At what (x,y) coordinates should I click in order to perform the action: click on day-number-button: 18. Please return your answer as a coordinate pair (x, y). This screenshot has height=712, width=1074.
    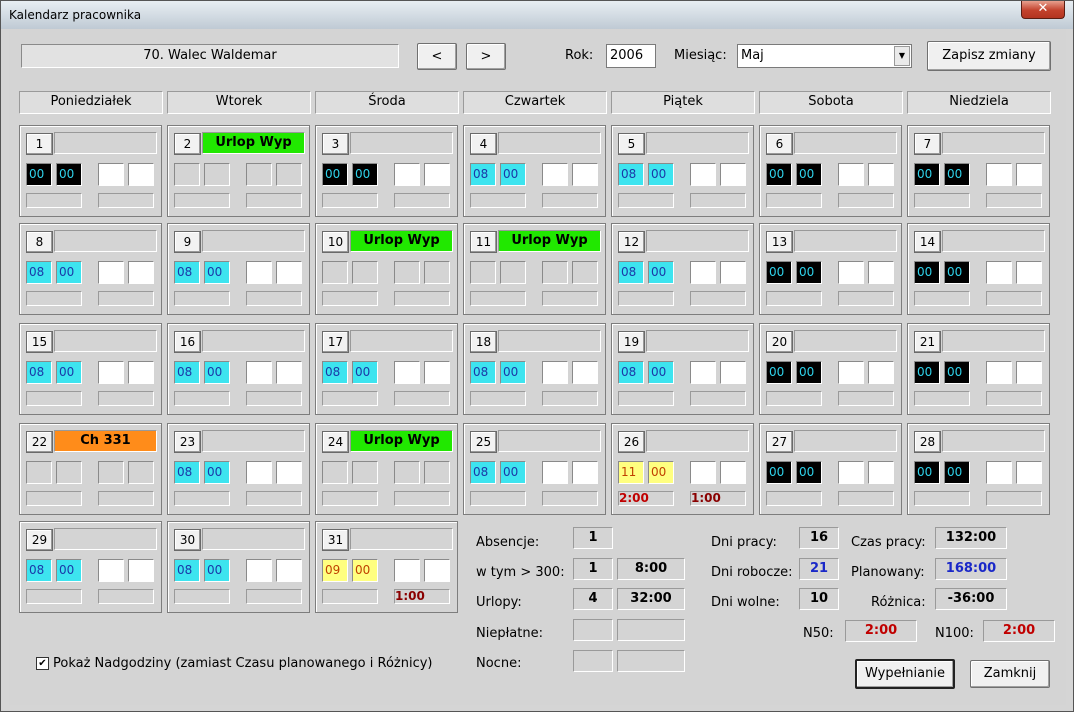
    Looking at the image, I should click on (483, 342).